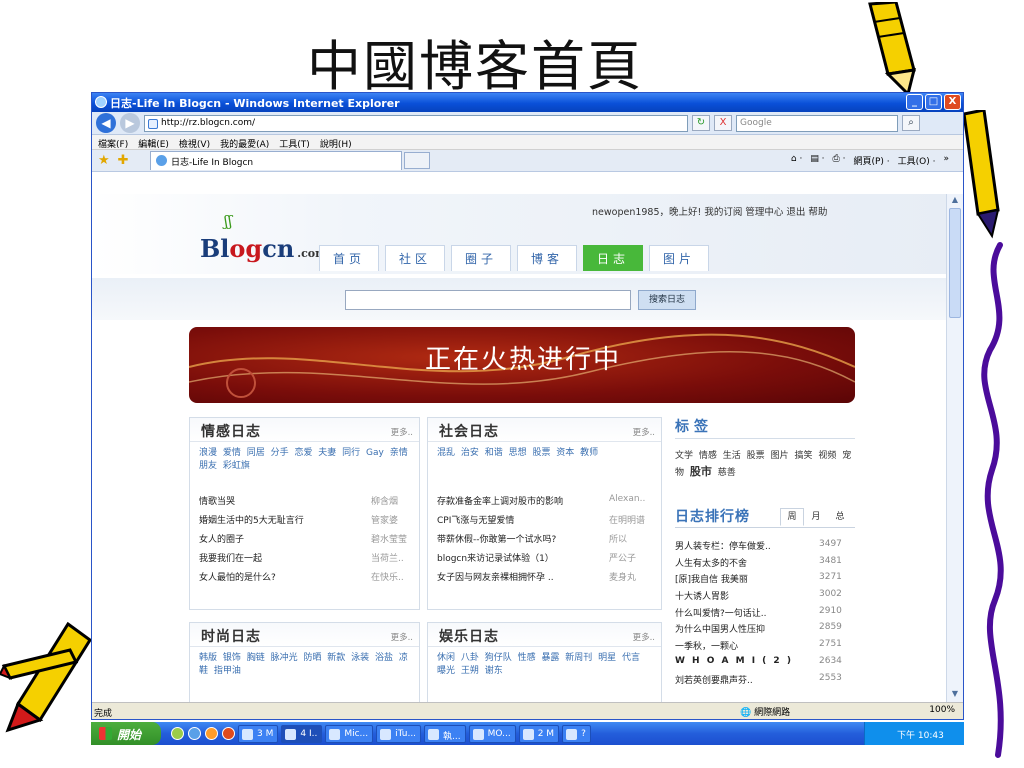  I want to click on home-icon: ⌂ ·, so click(796, 160).